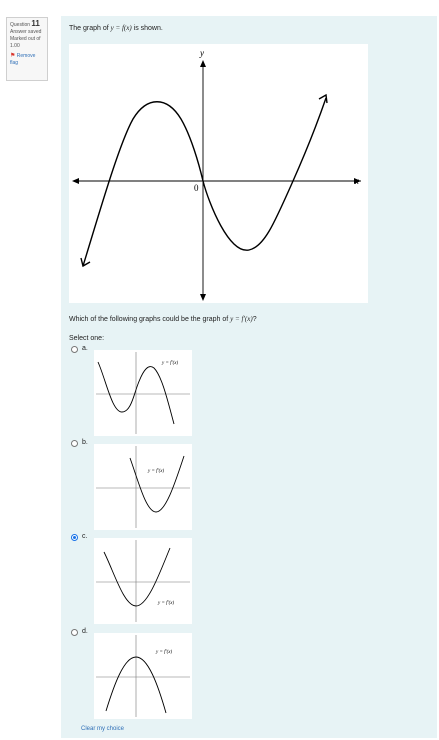  I want to click on question-text-suffix: is shown., so click(147, 28).